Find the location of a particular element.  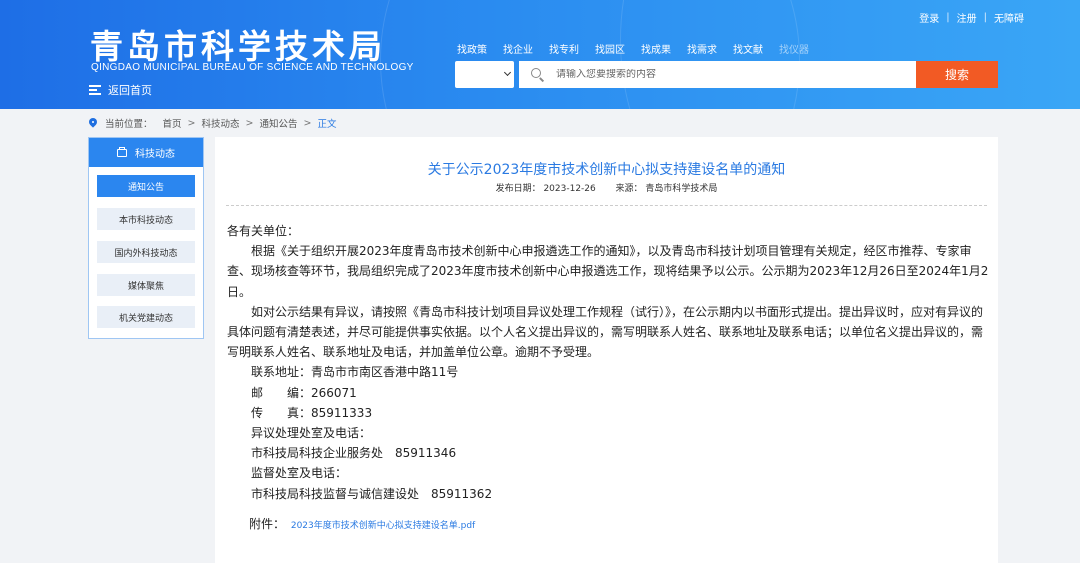

publish-date: 2023-12-26 is located at coordinates (569, 189).